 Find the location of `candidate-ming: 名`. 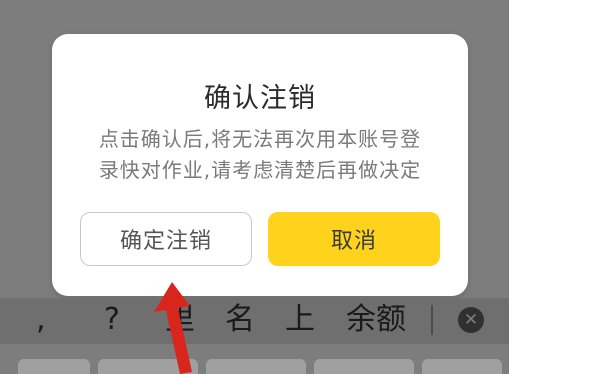

candidate-ming: 名 is located at coordinates (240, 320).